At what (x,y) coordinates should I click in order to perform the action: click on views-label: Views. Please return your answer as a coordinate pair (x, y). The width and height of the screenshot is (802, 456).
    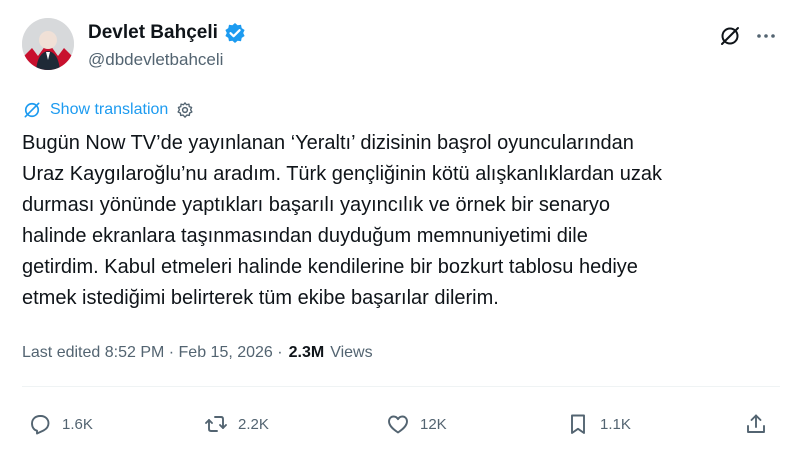
    Looking at the image, I should click on (351, 352).